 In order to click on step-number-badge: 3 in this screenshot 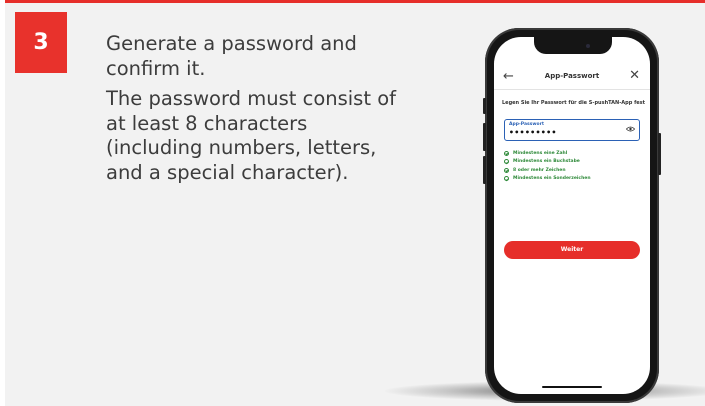, I will do `click(41, 42)`.